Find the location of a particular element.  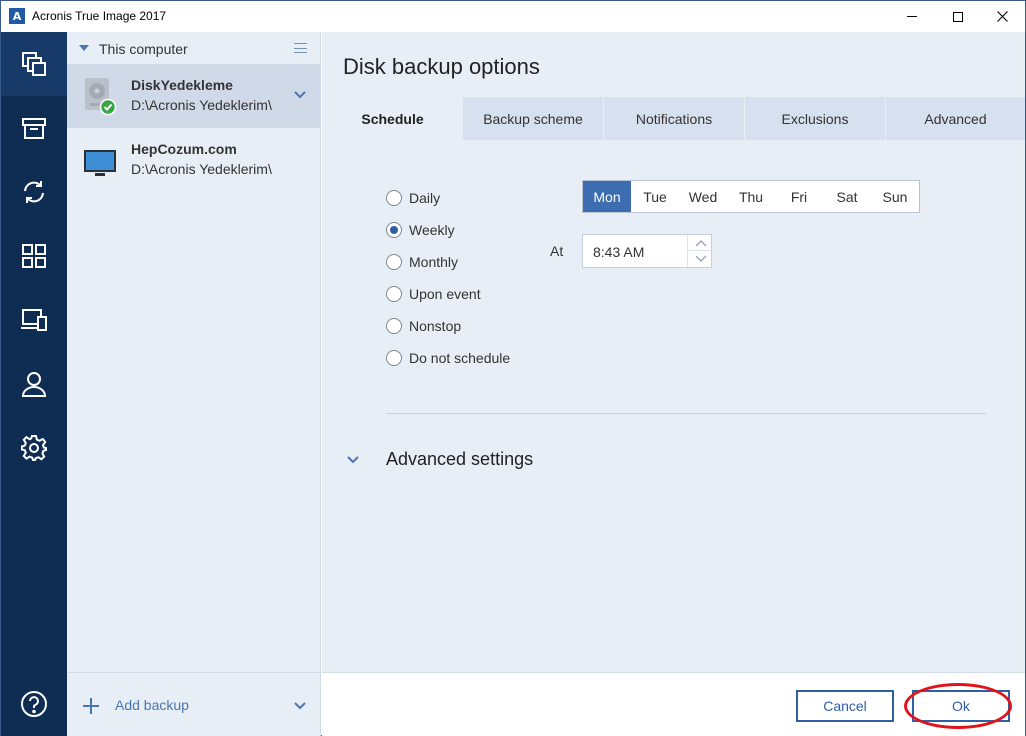

day-sat: Sat is located at coordinates (847, 196).